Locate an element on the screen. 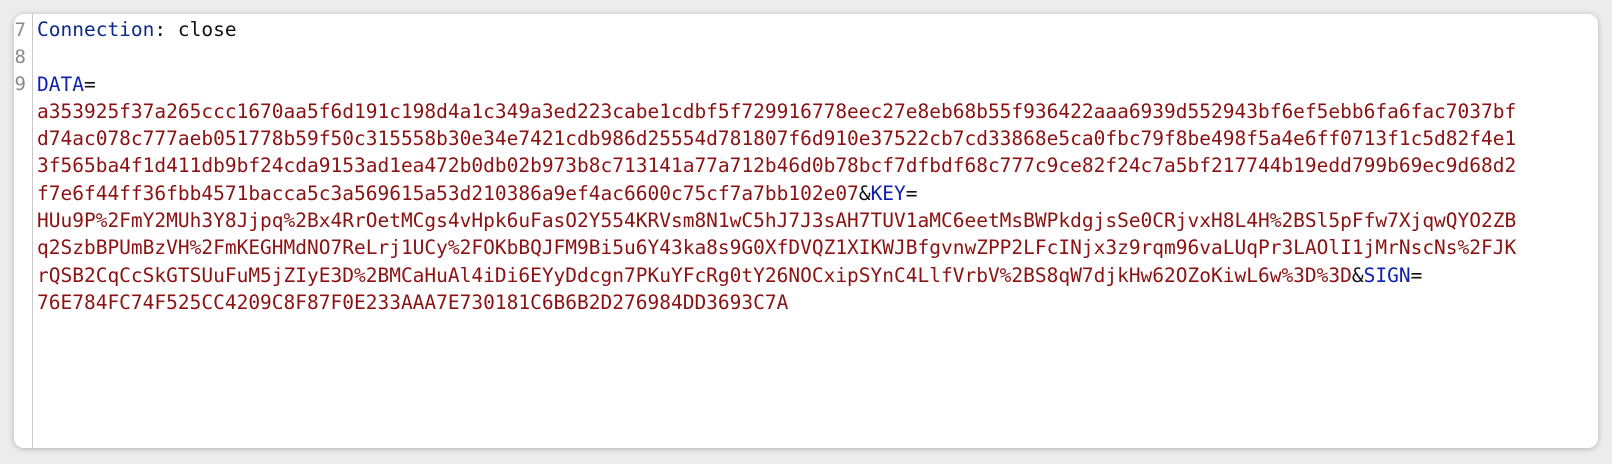 The width and height of the screenshot is (1612, 464). param-name-data: DATA is located at coordinates (60, 84).